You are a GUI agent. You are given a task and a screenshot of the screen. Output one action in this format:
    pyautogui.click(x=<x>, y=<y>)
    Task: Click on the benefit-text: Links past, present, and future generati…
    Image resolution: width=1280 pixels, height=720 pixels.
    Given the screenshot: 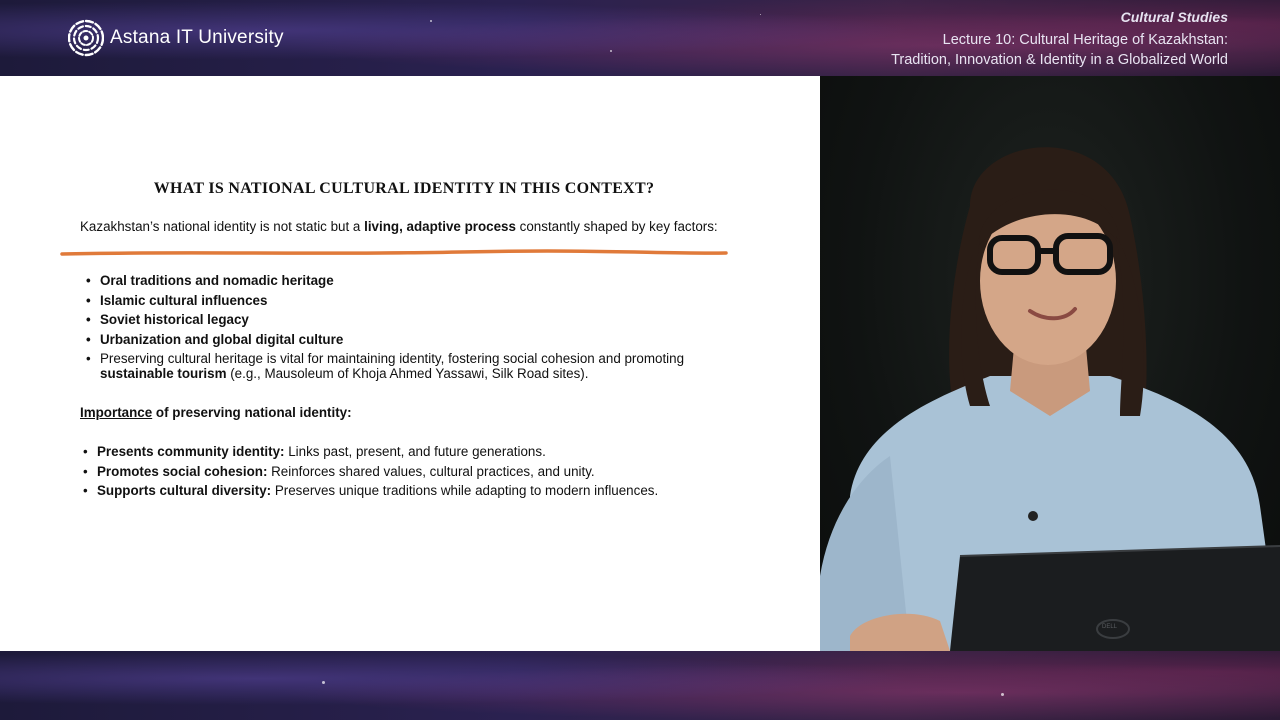 What is the action you would take?
    pyautogui.click(x=415, y=451)
    